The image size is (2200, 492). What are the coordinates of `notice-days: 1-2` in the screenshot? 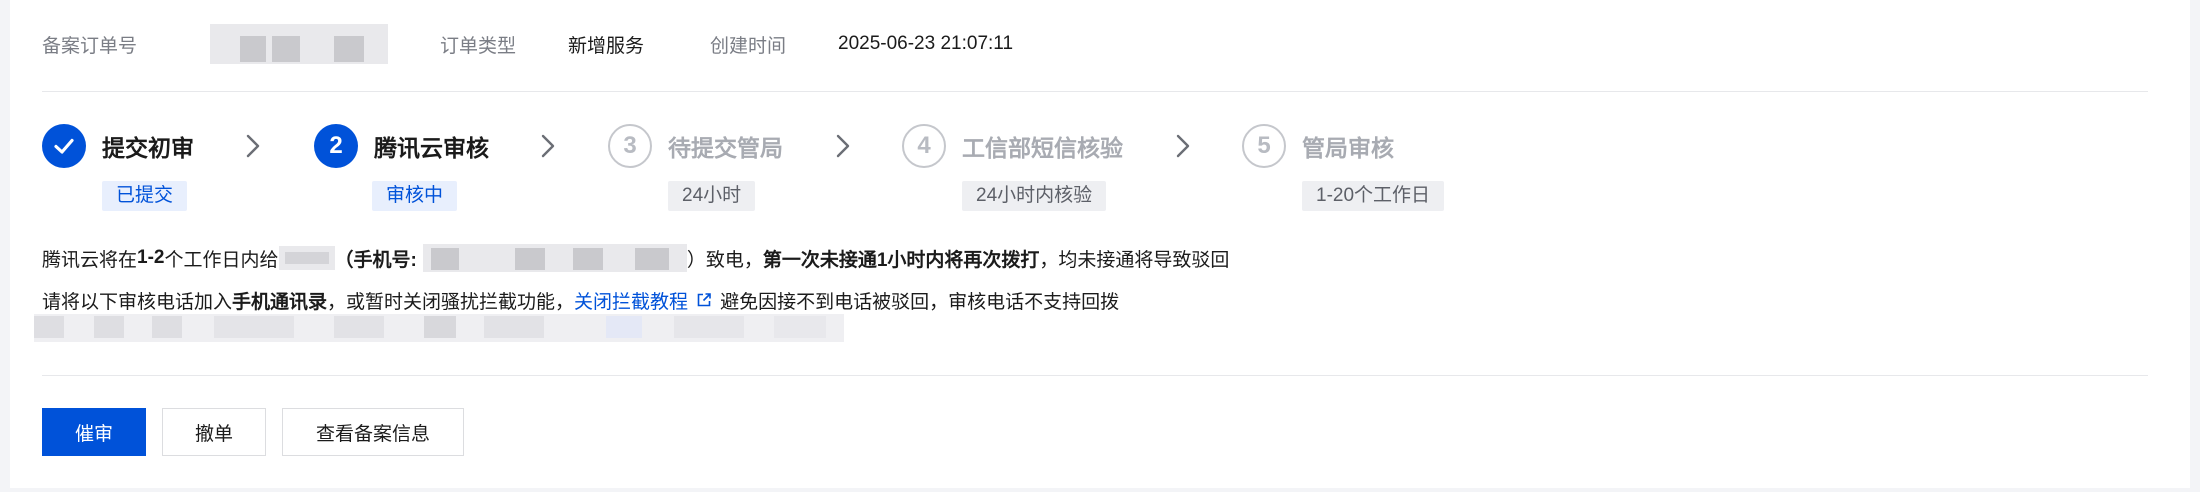 It's located at (151, 257).